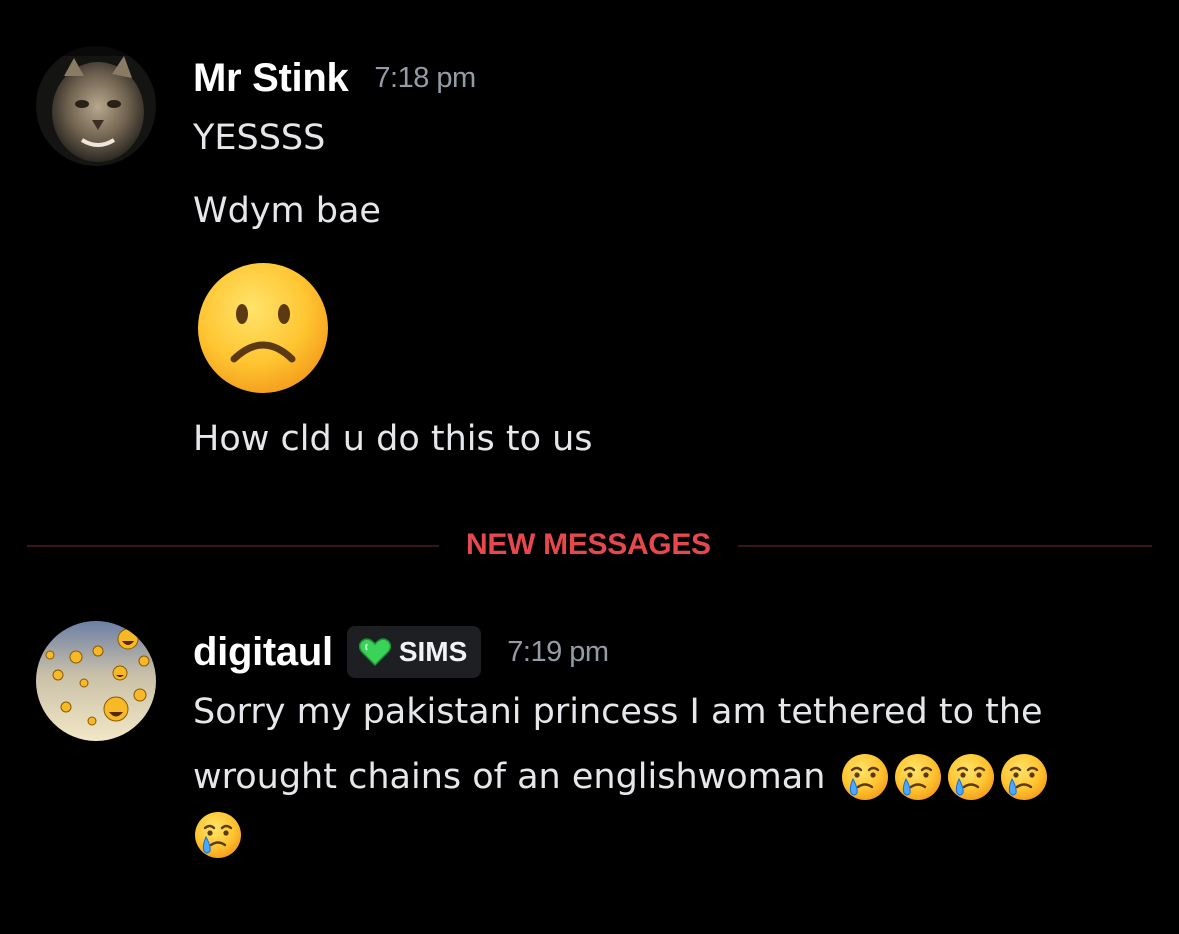  I want to click on message-text: Wdym bae, so click(287, 211).